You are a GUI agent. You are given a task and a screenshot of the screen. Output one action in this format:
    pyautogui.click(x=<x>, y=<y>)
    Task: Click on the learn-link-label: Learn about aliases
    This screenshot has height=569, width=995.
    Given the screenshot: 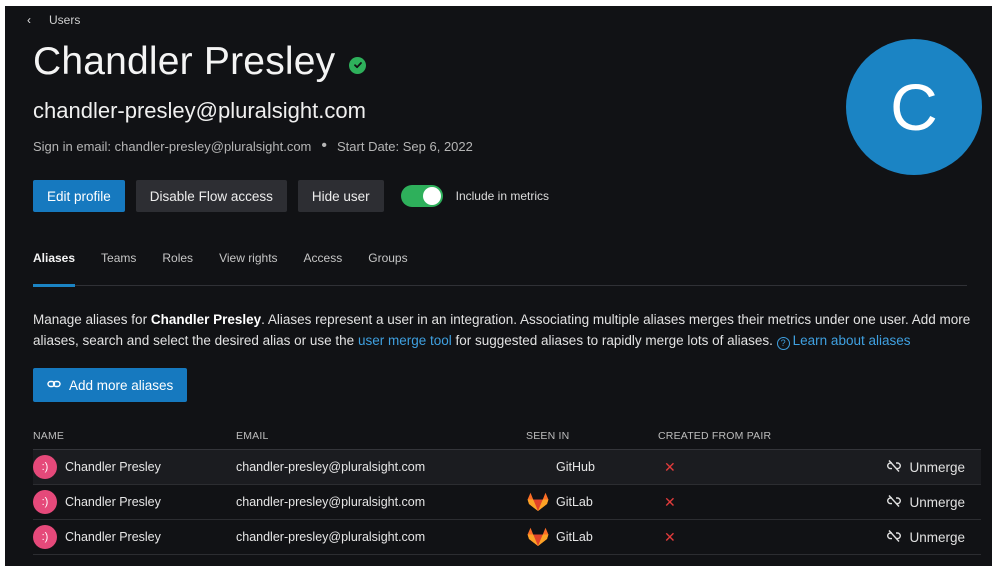 What is the action you would take?
    pyautogui.click(x=851, y=340)
    